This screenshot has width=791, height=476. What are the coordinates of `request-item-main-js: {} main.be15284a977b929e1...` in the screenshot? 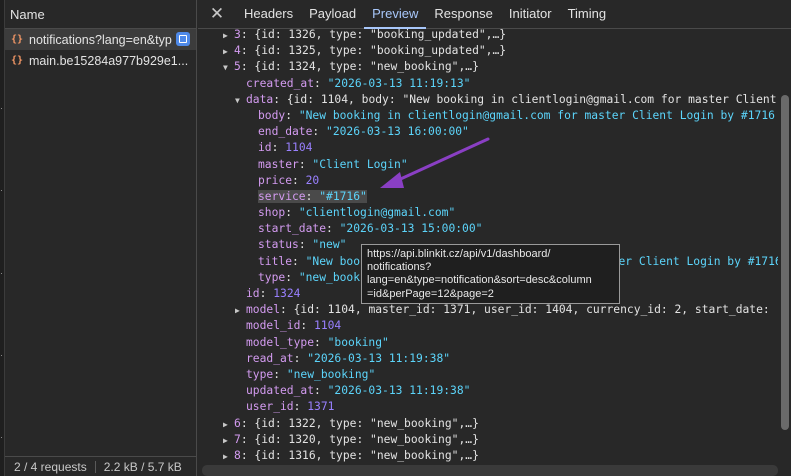 It's located at (100, 60).